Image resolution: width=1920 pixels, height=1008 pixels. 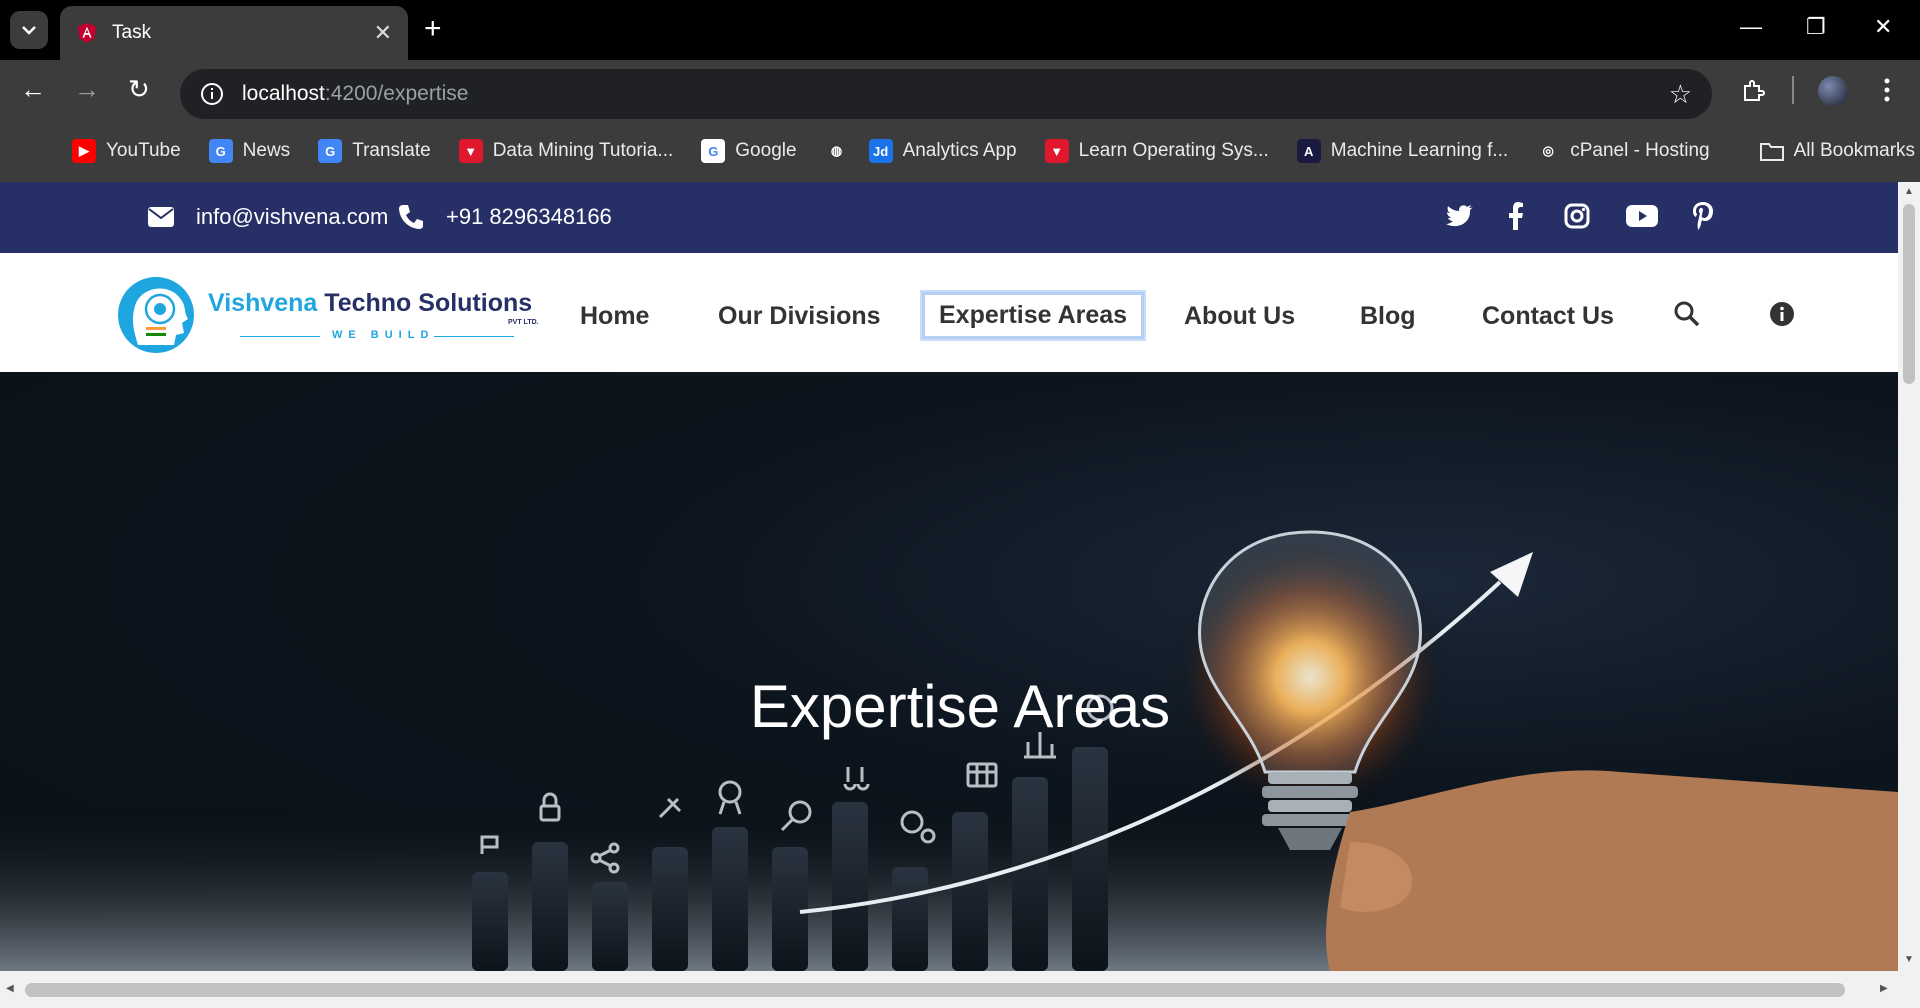 What do you see at coordinates (1640, 150) in the screenshot?
I see `bookmark-label: cPanel - Hosting` at bounding box center [1640, 150].